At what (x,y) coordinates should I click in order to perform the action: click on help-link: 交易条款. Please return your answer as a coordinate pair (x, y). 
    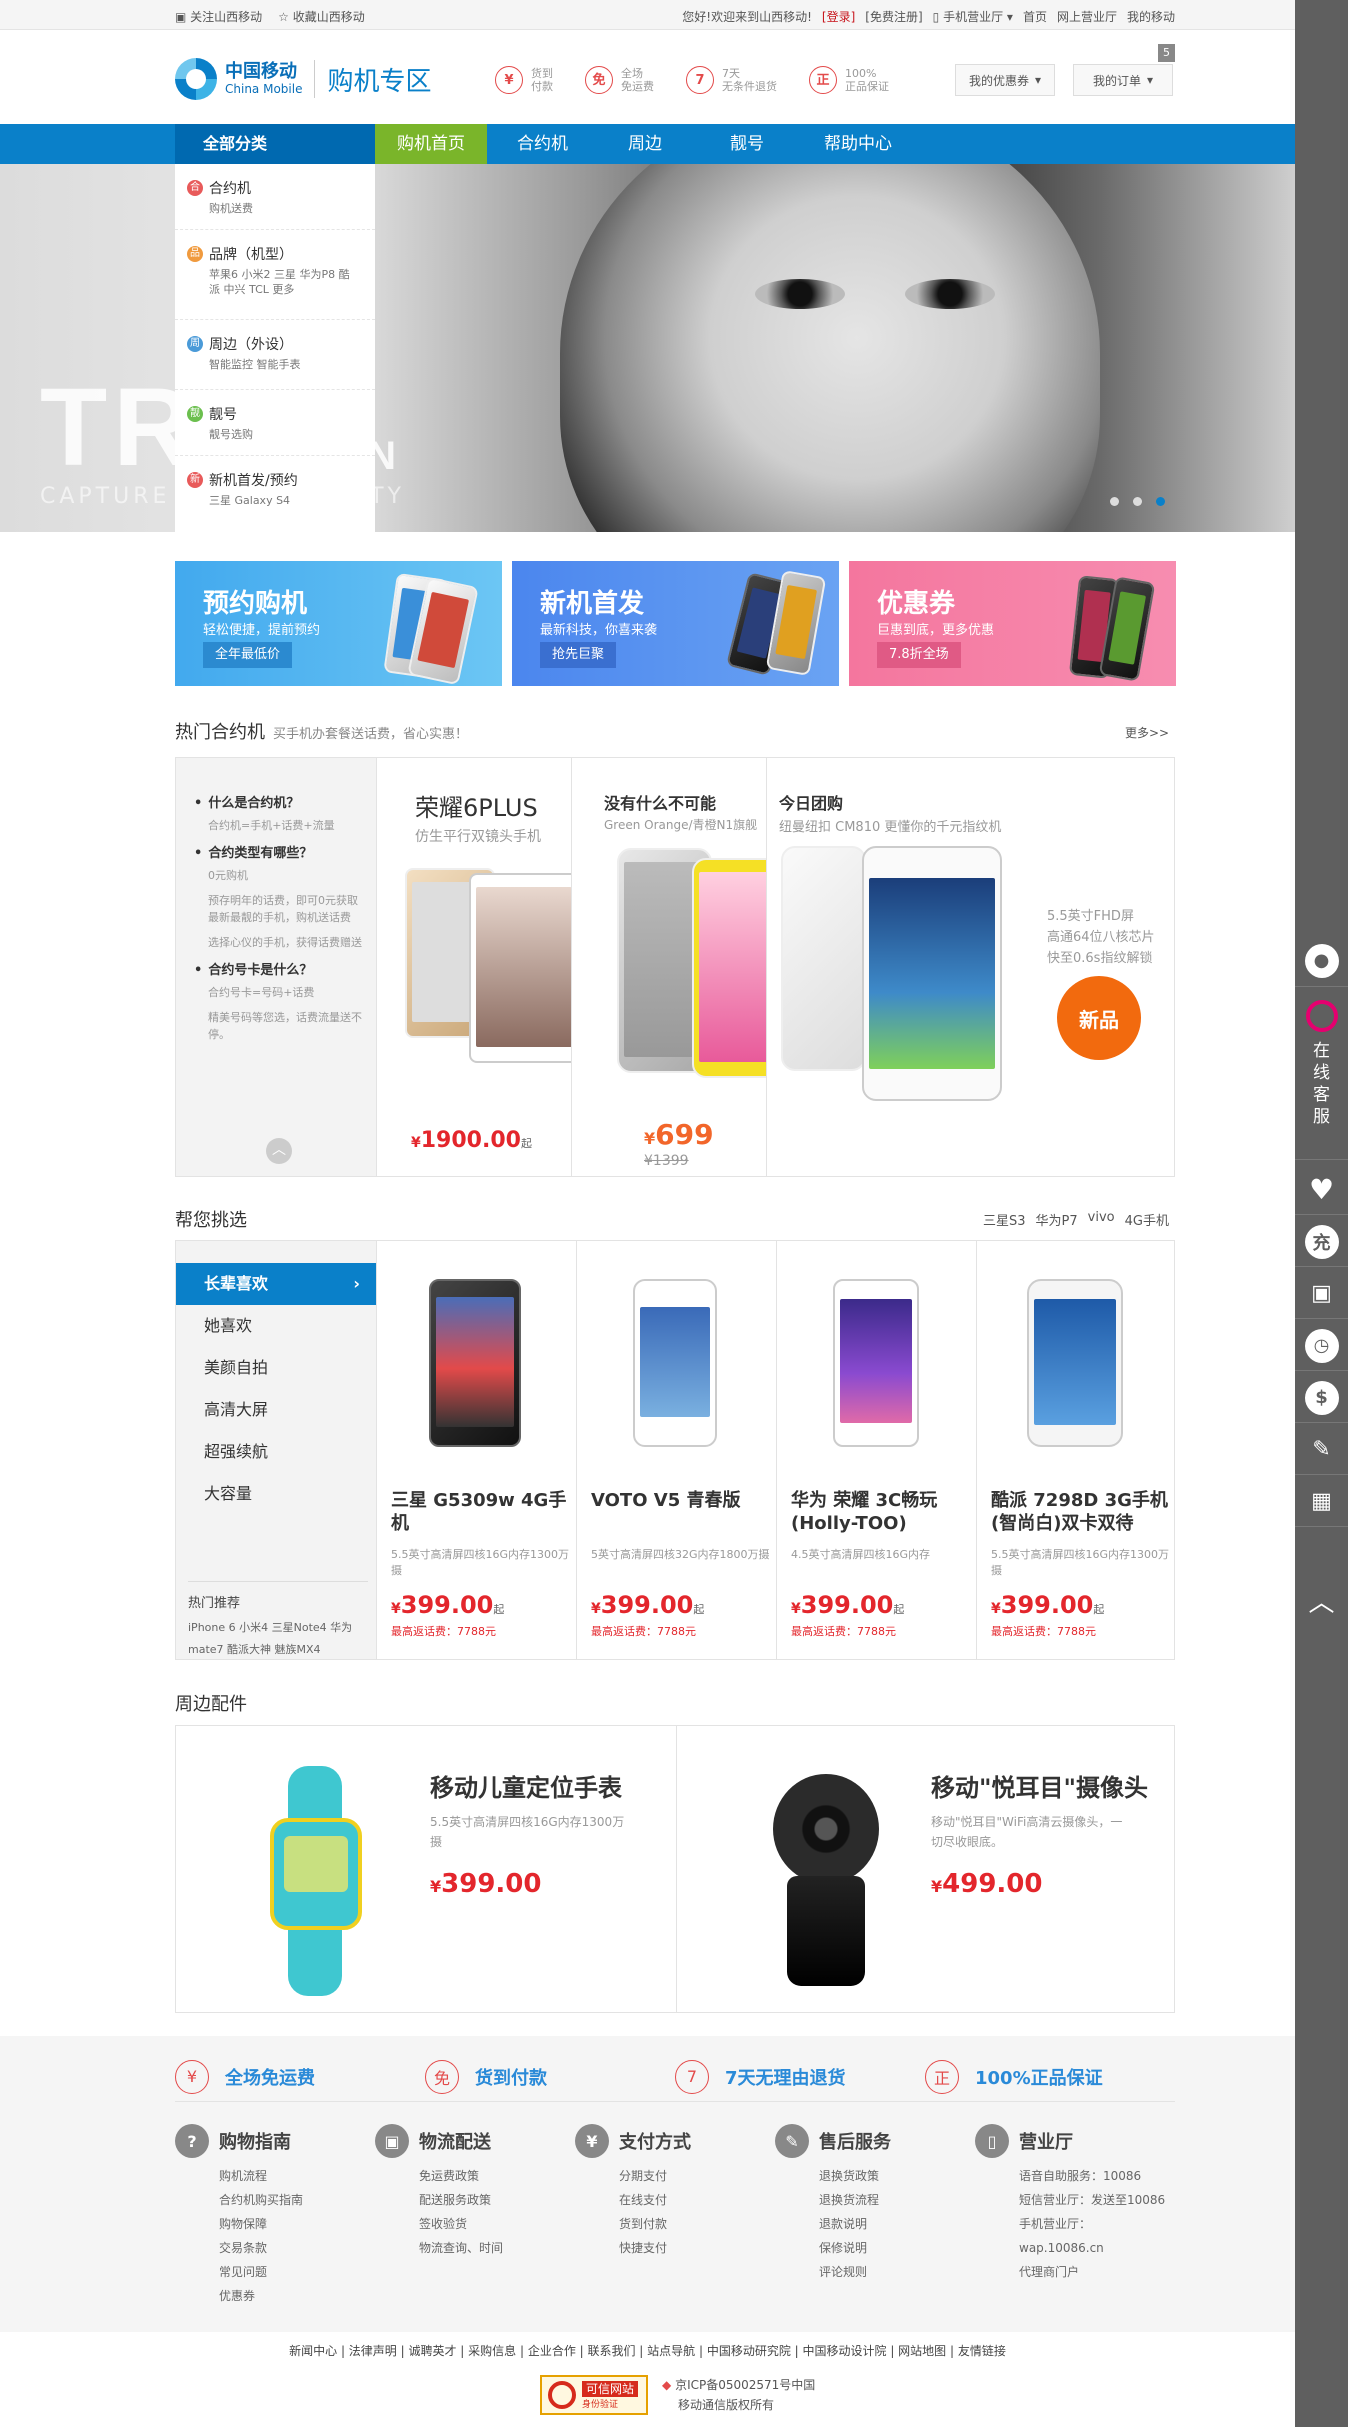
    Looking at the image, I should click on (297, 2248).